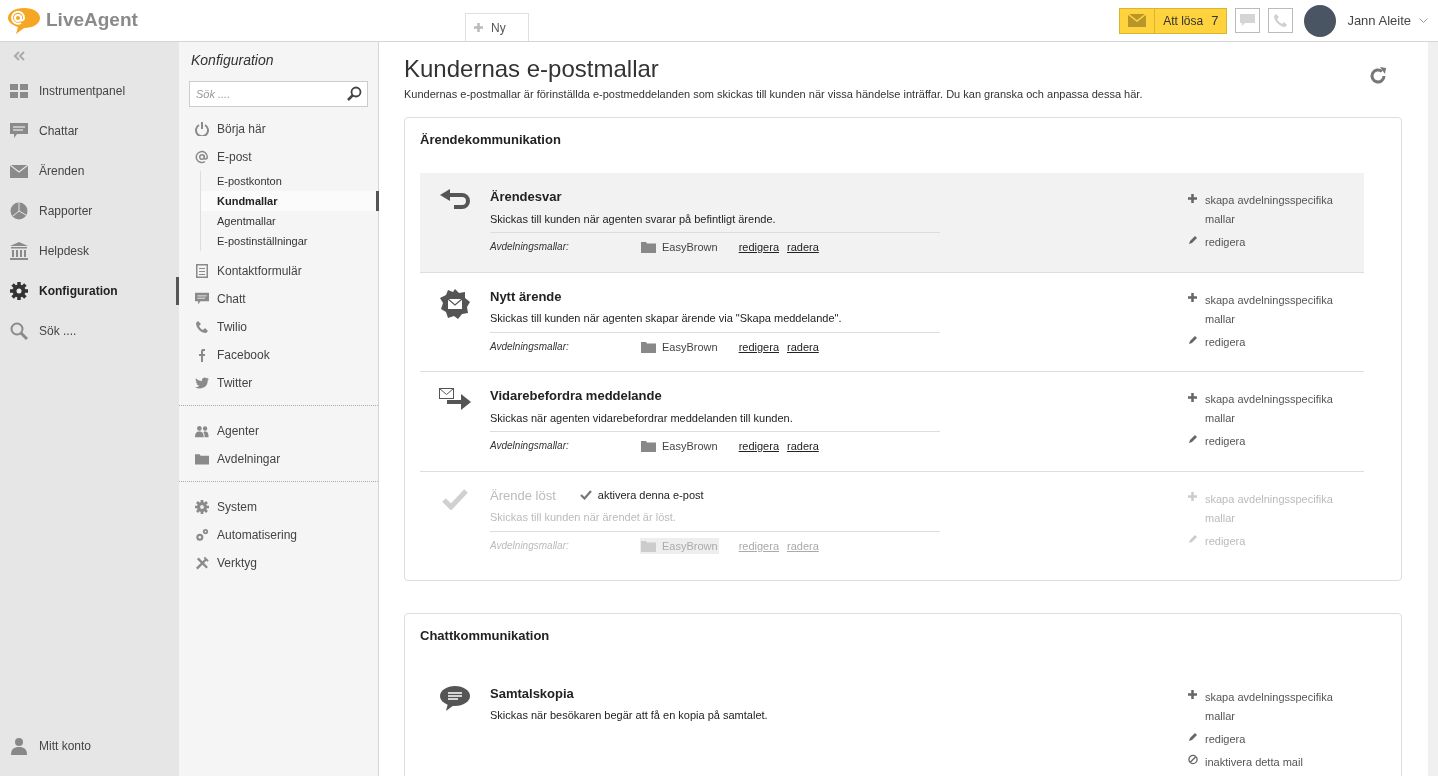 The width and height of the screenshot is (1438, 776). Describe the element at coordinates (89, 291) in the screenshot. I see `nav-item: Konfiguration` at that location.